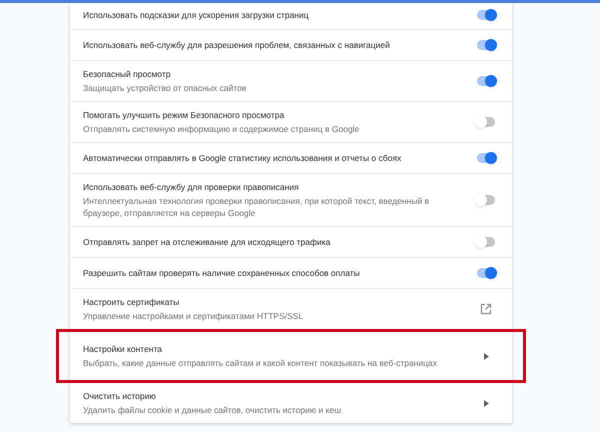  What do you see at coordinates (291, 356) in the screenshot?
I see `highlighted-setting-row: Настройки контента Выбрать, какие данные отправлять сайтам и какой контент показывать на веб-страницах` at bounding box center [291, 356].